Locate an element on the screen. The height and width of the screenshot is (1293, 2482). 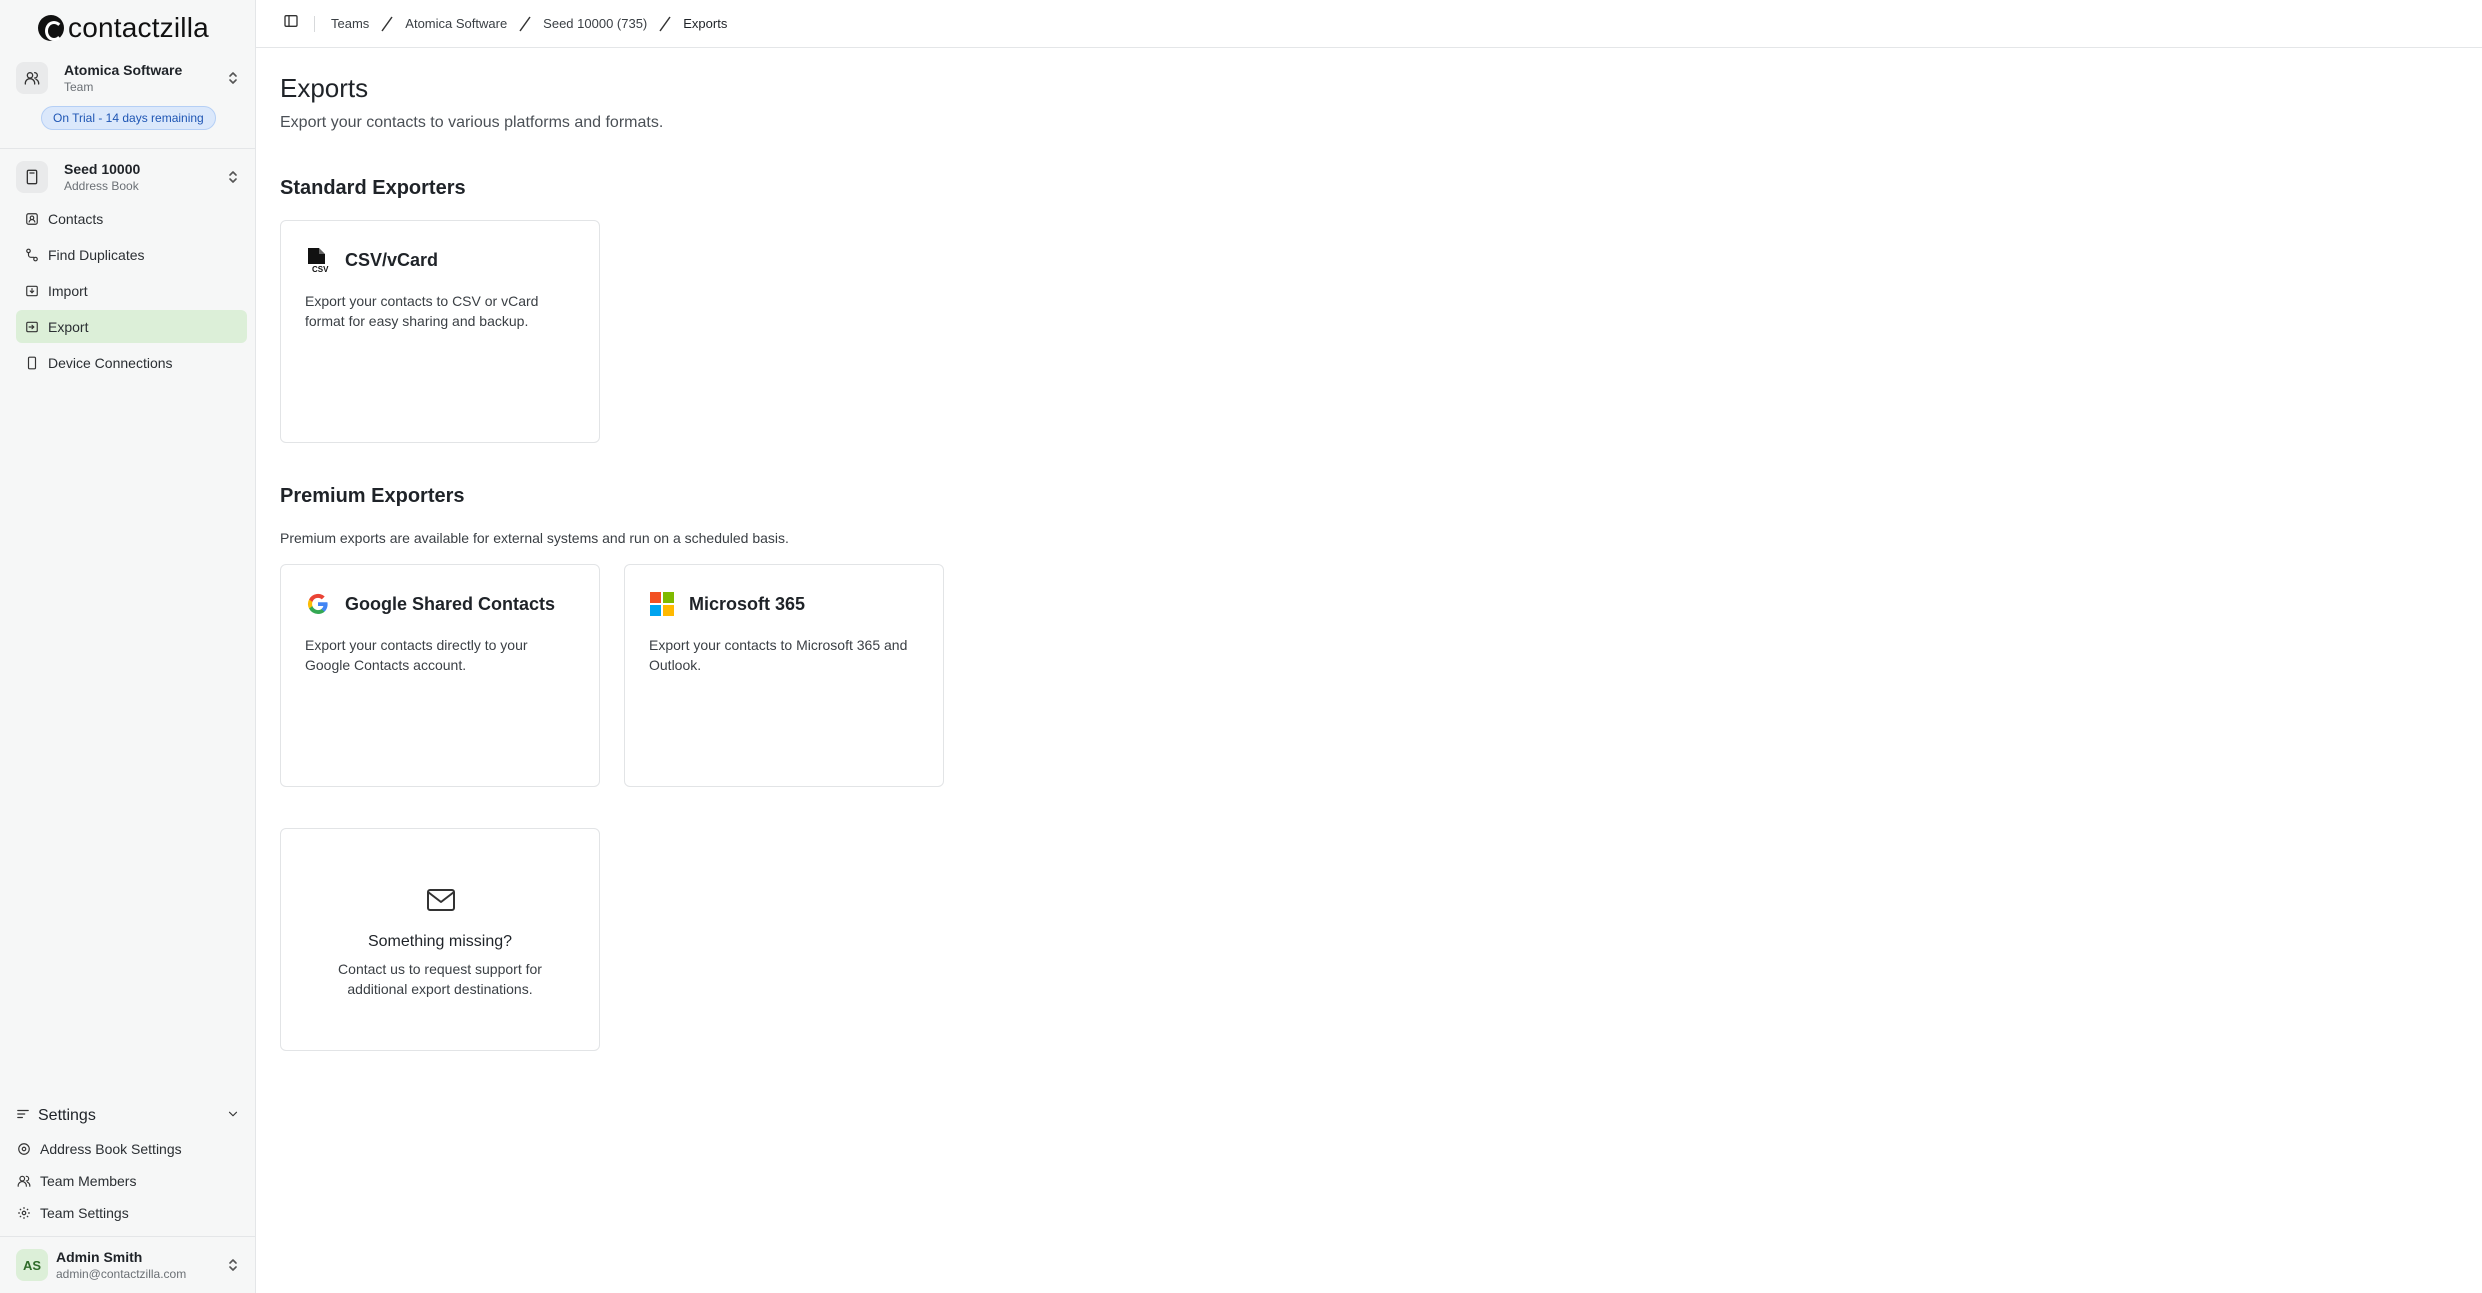
standard-exporters-title: Standard Exporters is located at coordinates (373, 188).